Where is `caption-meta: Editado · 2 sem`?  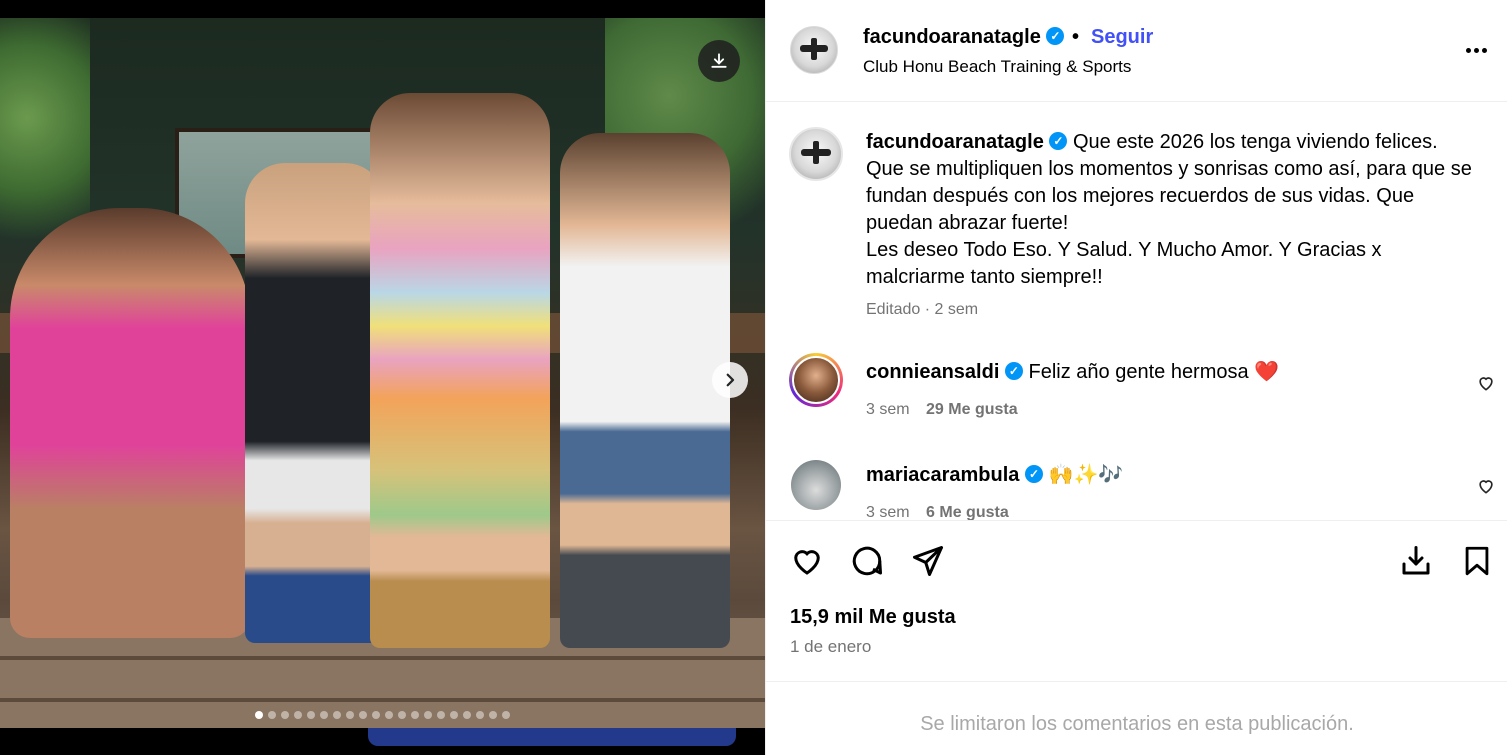 caption-meta: Editado · 2 sem is located at coordinates (922, 310).